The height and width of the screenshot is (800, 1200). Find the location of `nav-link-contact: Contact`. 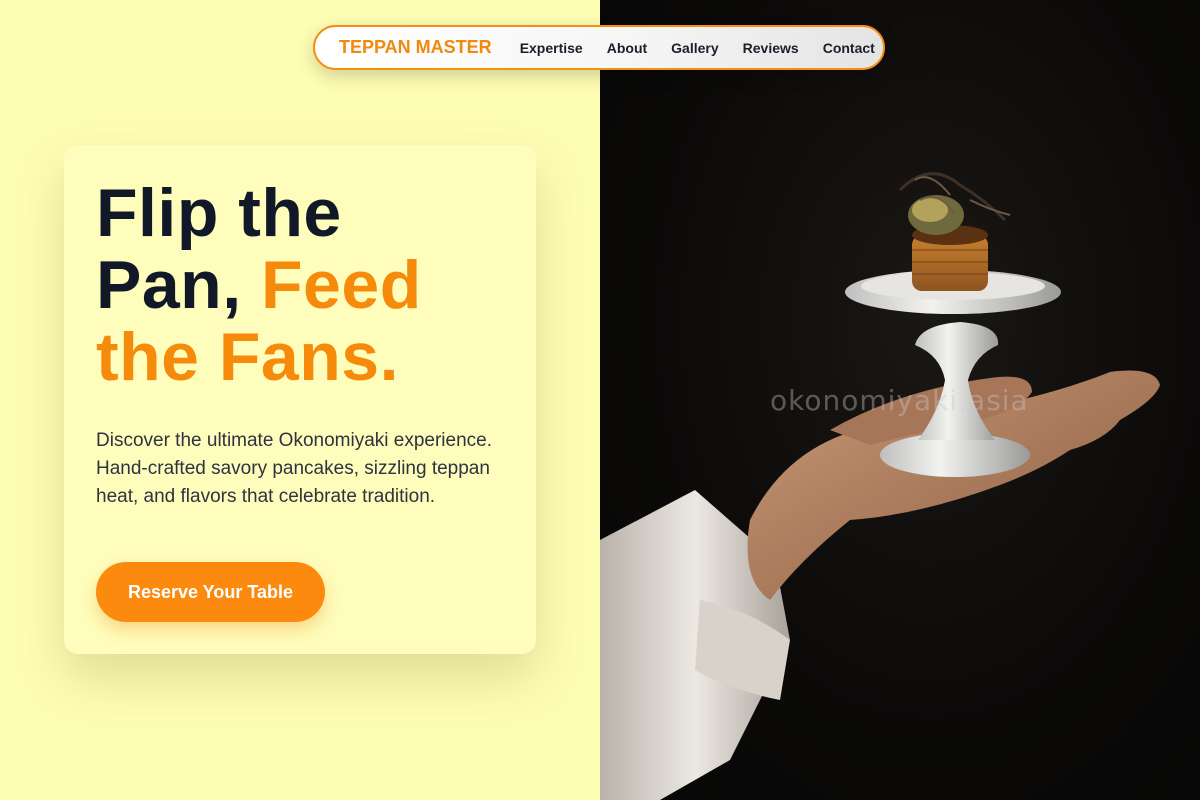

nav-link-contact: Contact is located at coordinates (849, 48).